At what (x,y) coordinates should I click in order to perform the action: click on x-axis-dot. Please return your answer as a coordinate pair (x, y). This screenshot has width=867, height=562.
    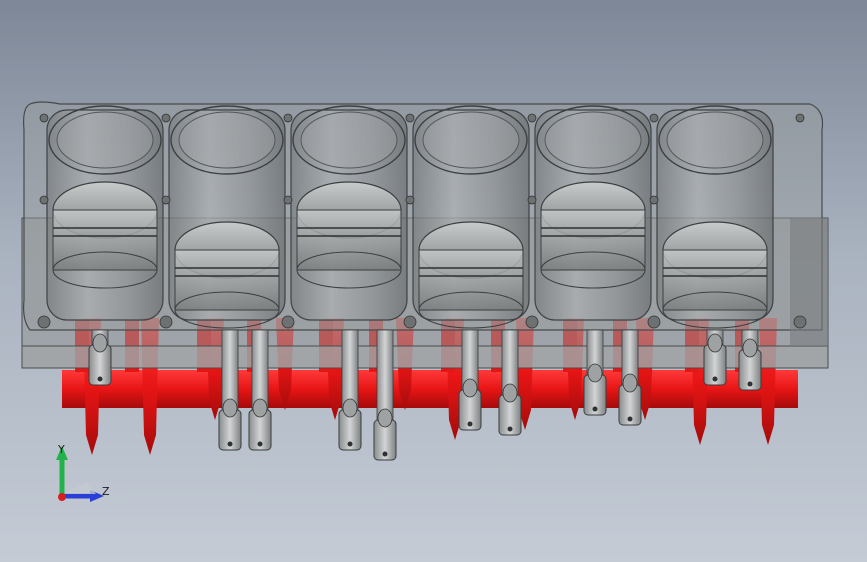
    Looking at the image, I should click on (62, 497).